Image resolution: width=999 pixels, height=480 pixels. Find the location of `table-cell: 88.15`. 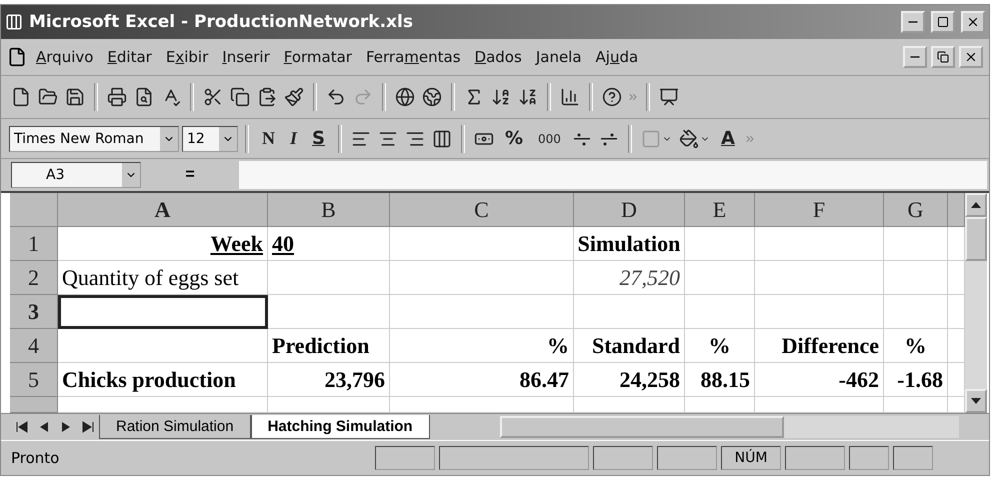

table-cell: 88.15 is located at coordinates (720, 380).